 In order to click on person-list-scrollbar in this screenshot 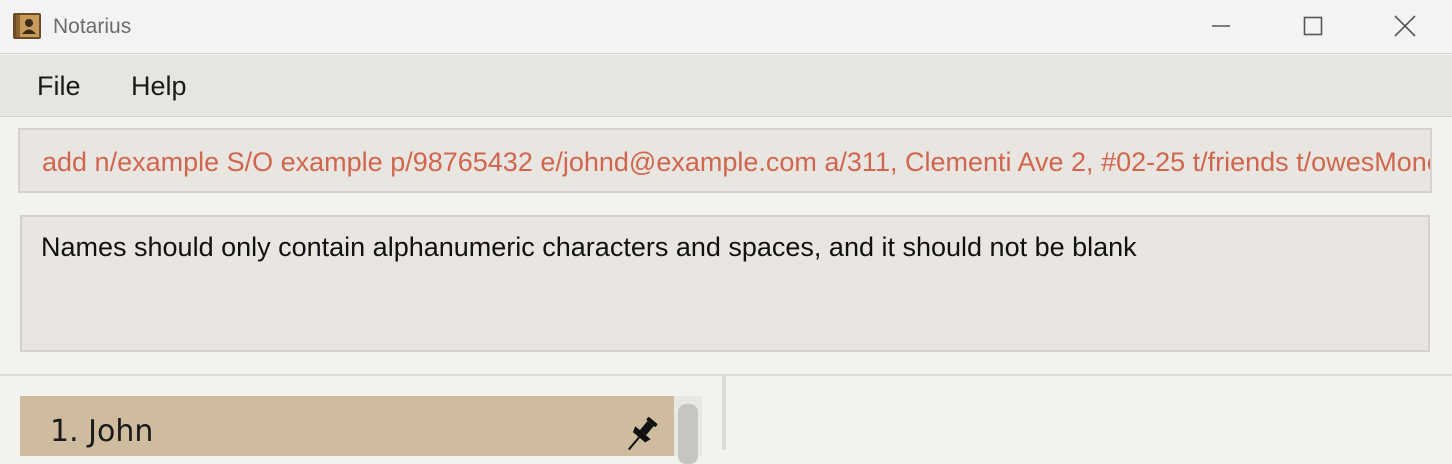, I will do `click(688, 430)`.